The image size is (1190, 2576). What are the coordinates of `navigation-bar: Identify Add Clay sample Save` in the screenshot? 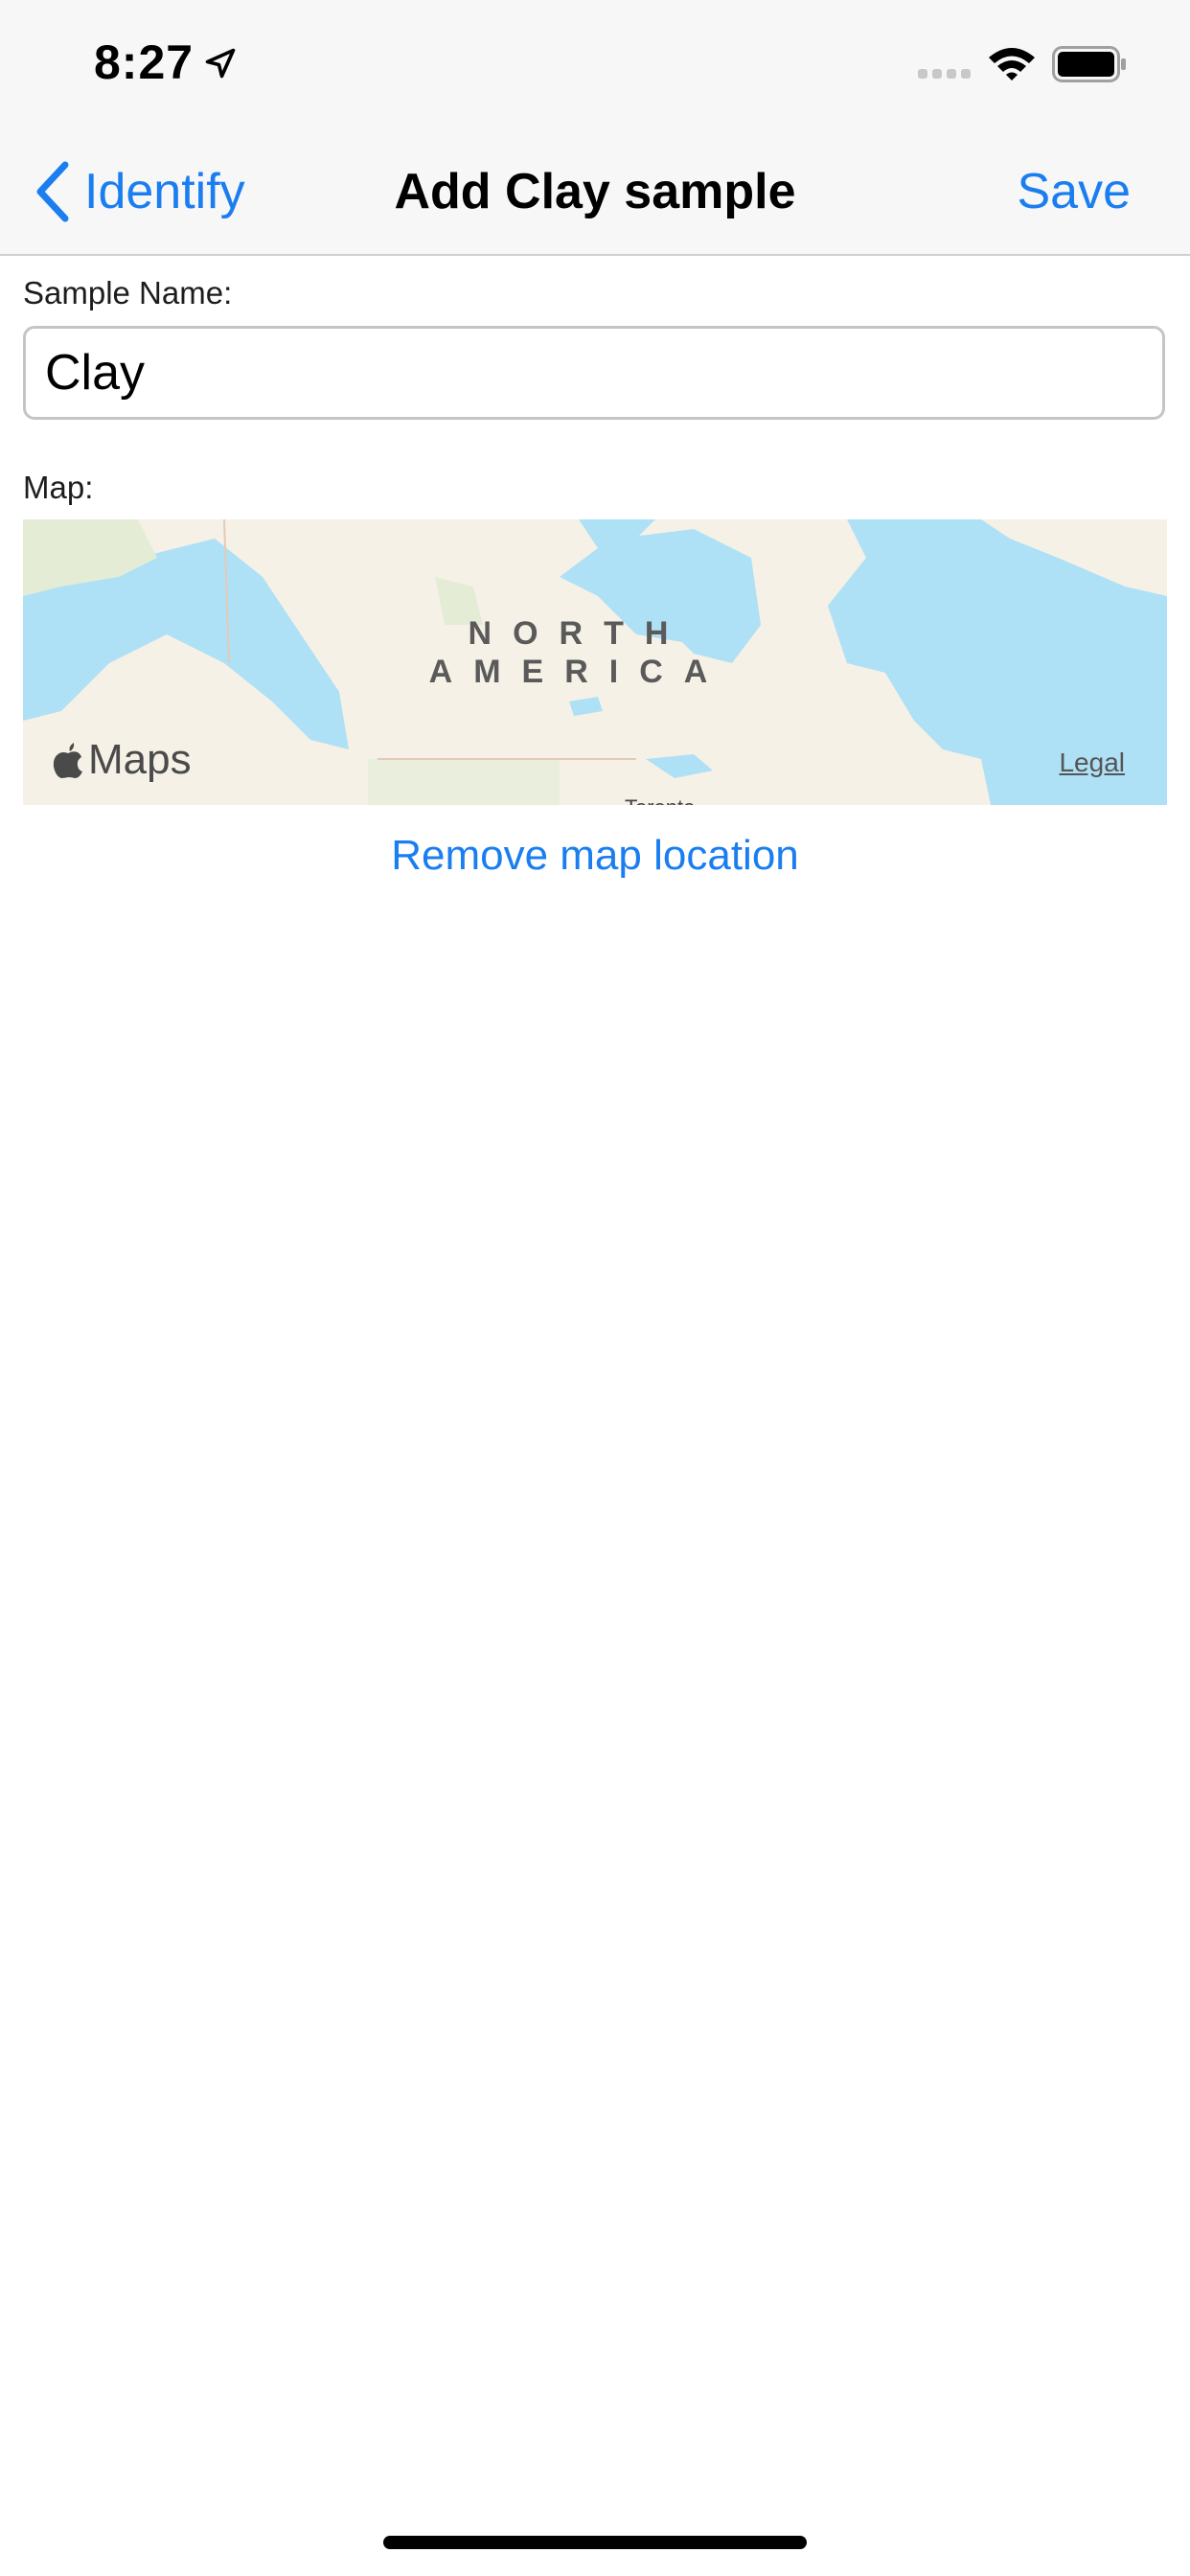 It's located at (595, 192).